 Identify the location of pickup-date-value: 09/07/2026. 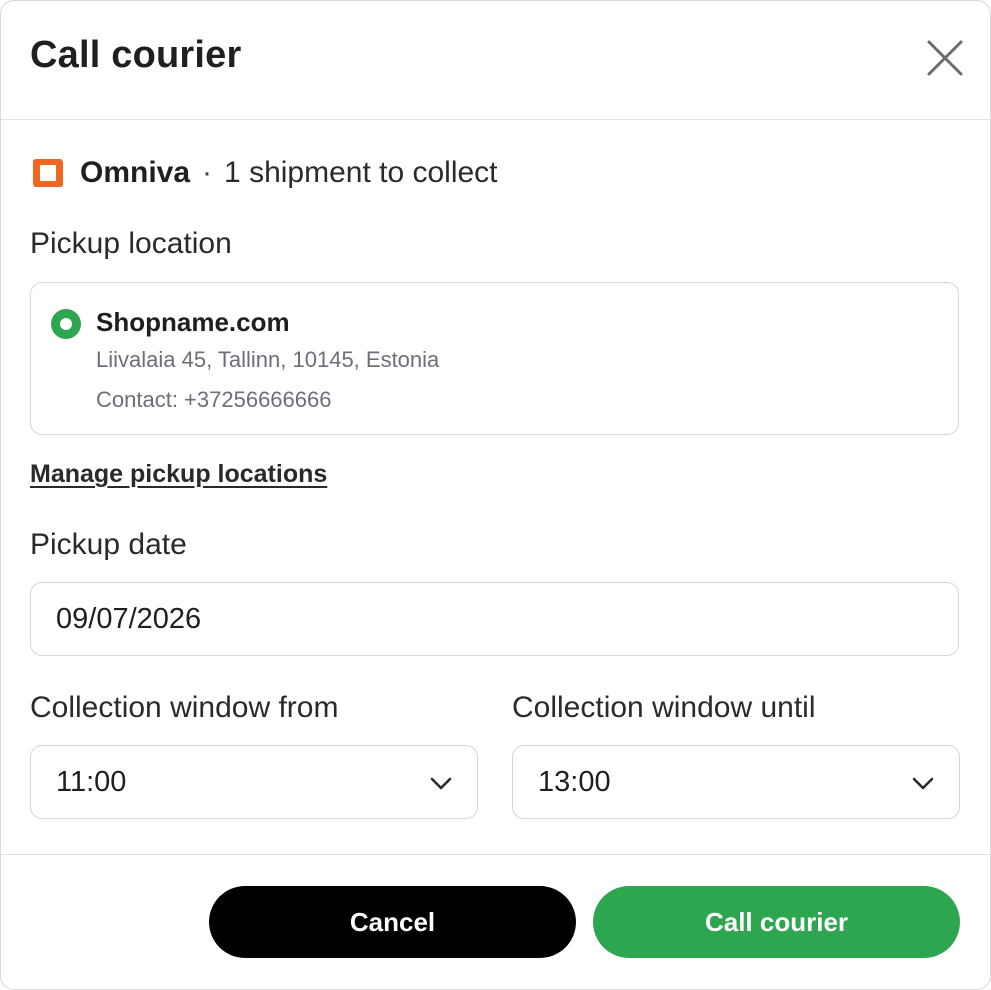
(129, 618).